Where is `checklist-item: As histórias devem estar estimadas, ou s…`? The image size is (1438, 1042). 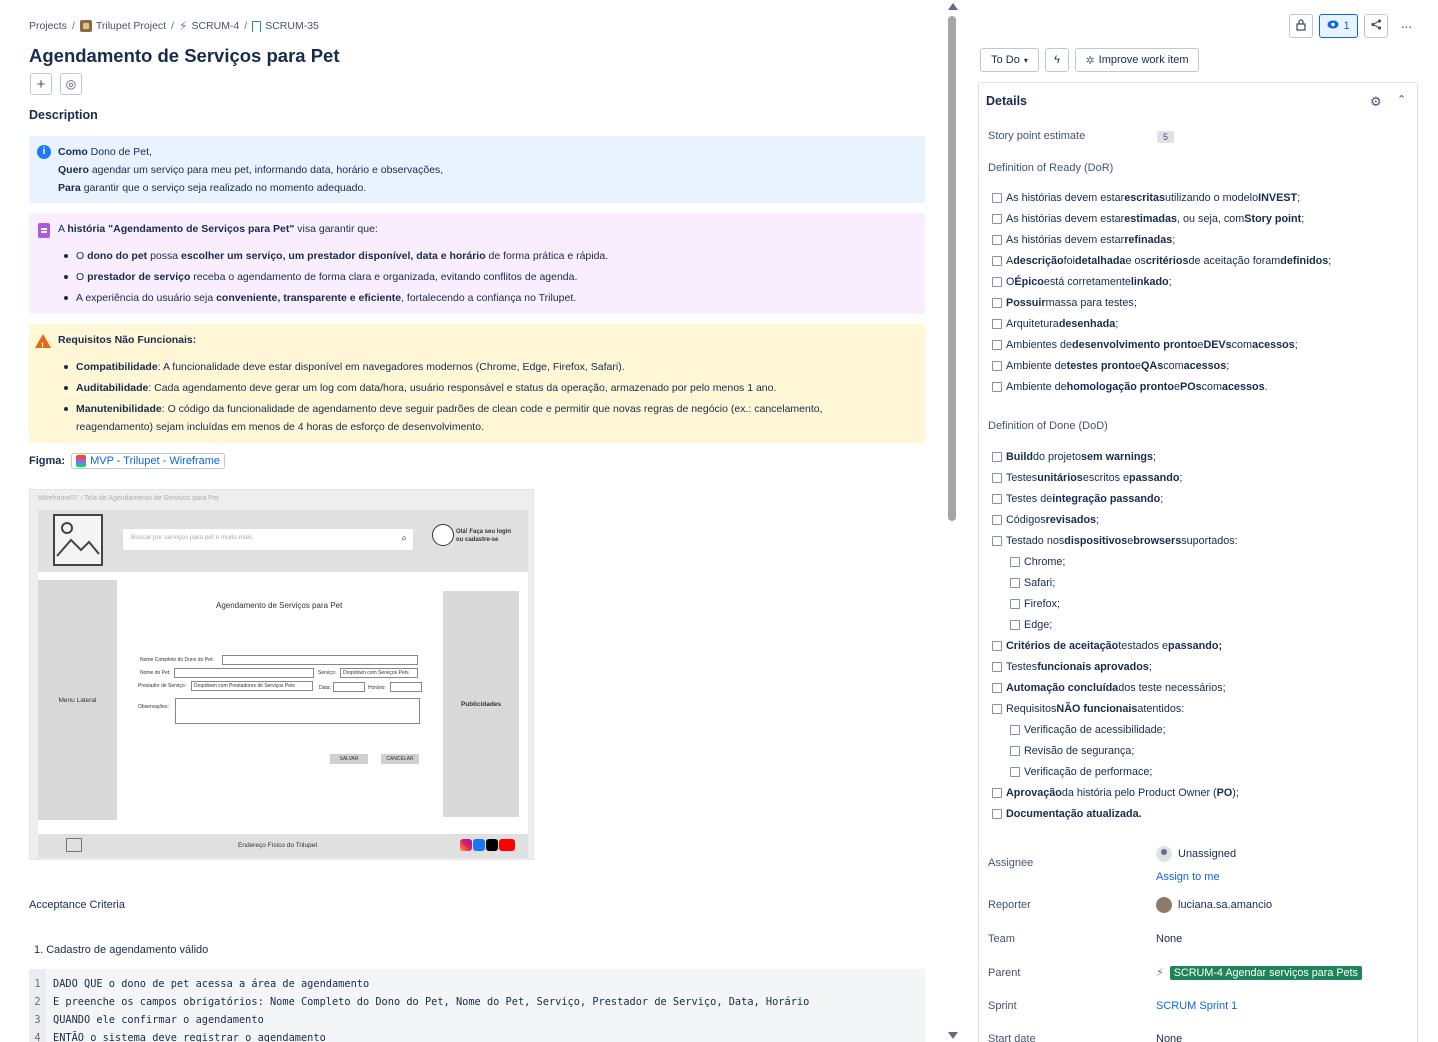 checklist-item: As histórias devem estar estimadas, ou s… is located at coordinates (1148, 219).